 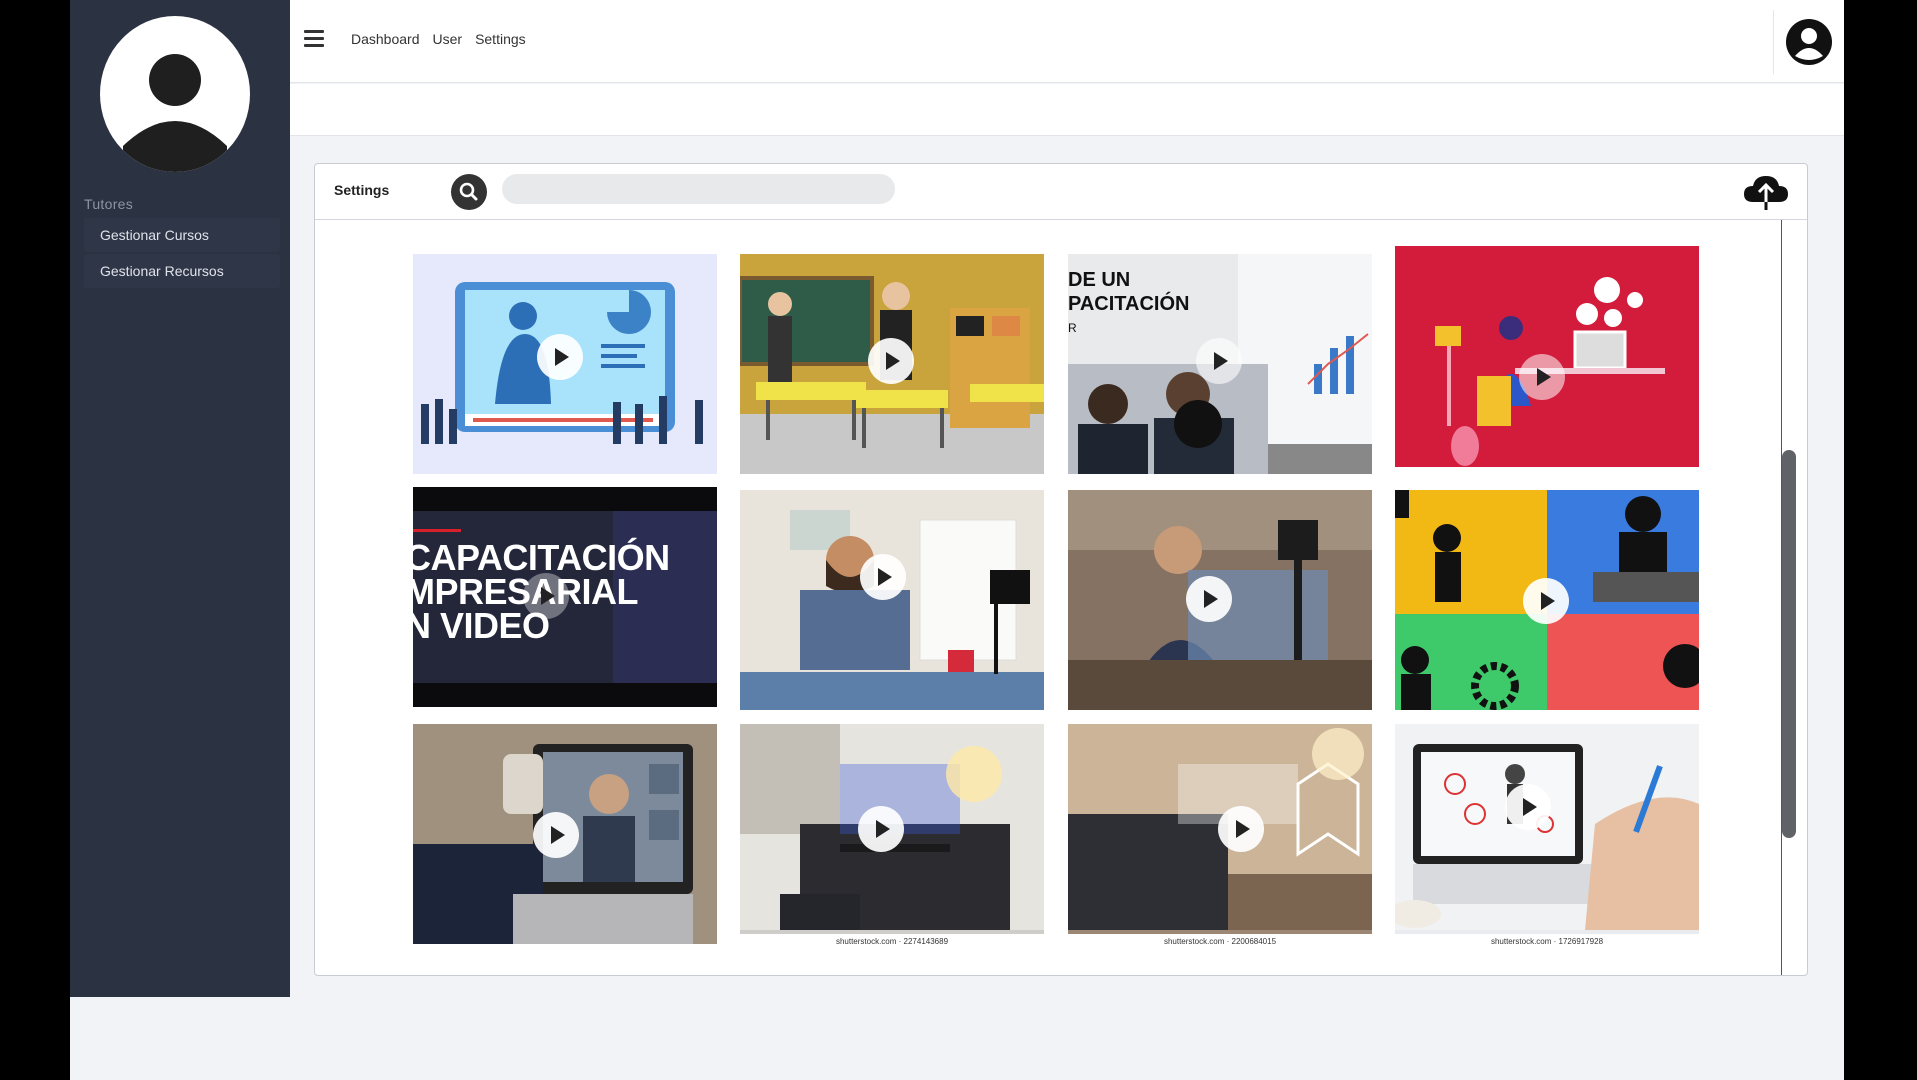 I want to click on top-nav: Dashboard User Settings, so click(x=438, y=39).